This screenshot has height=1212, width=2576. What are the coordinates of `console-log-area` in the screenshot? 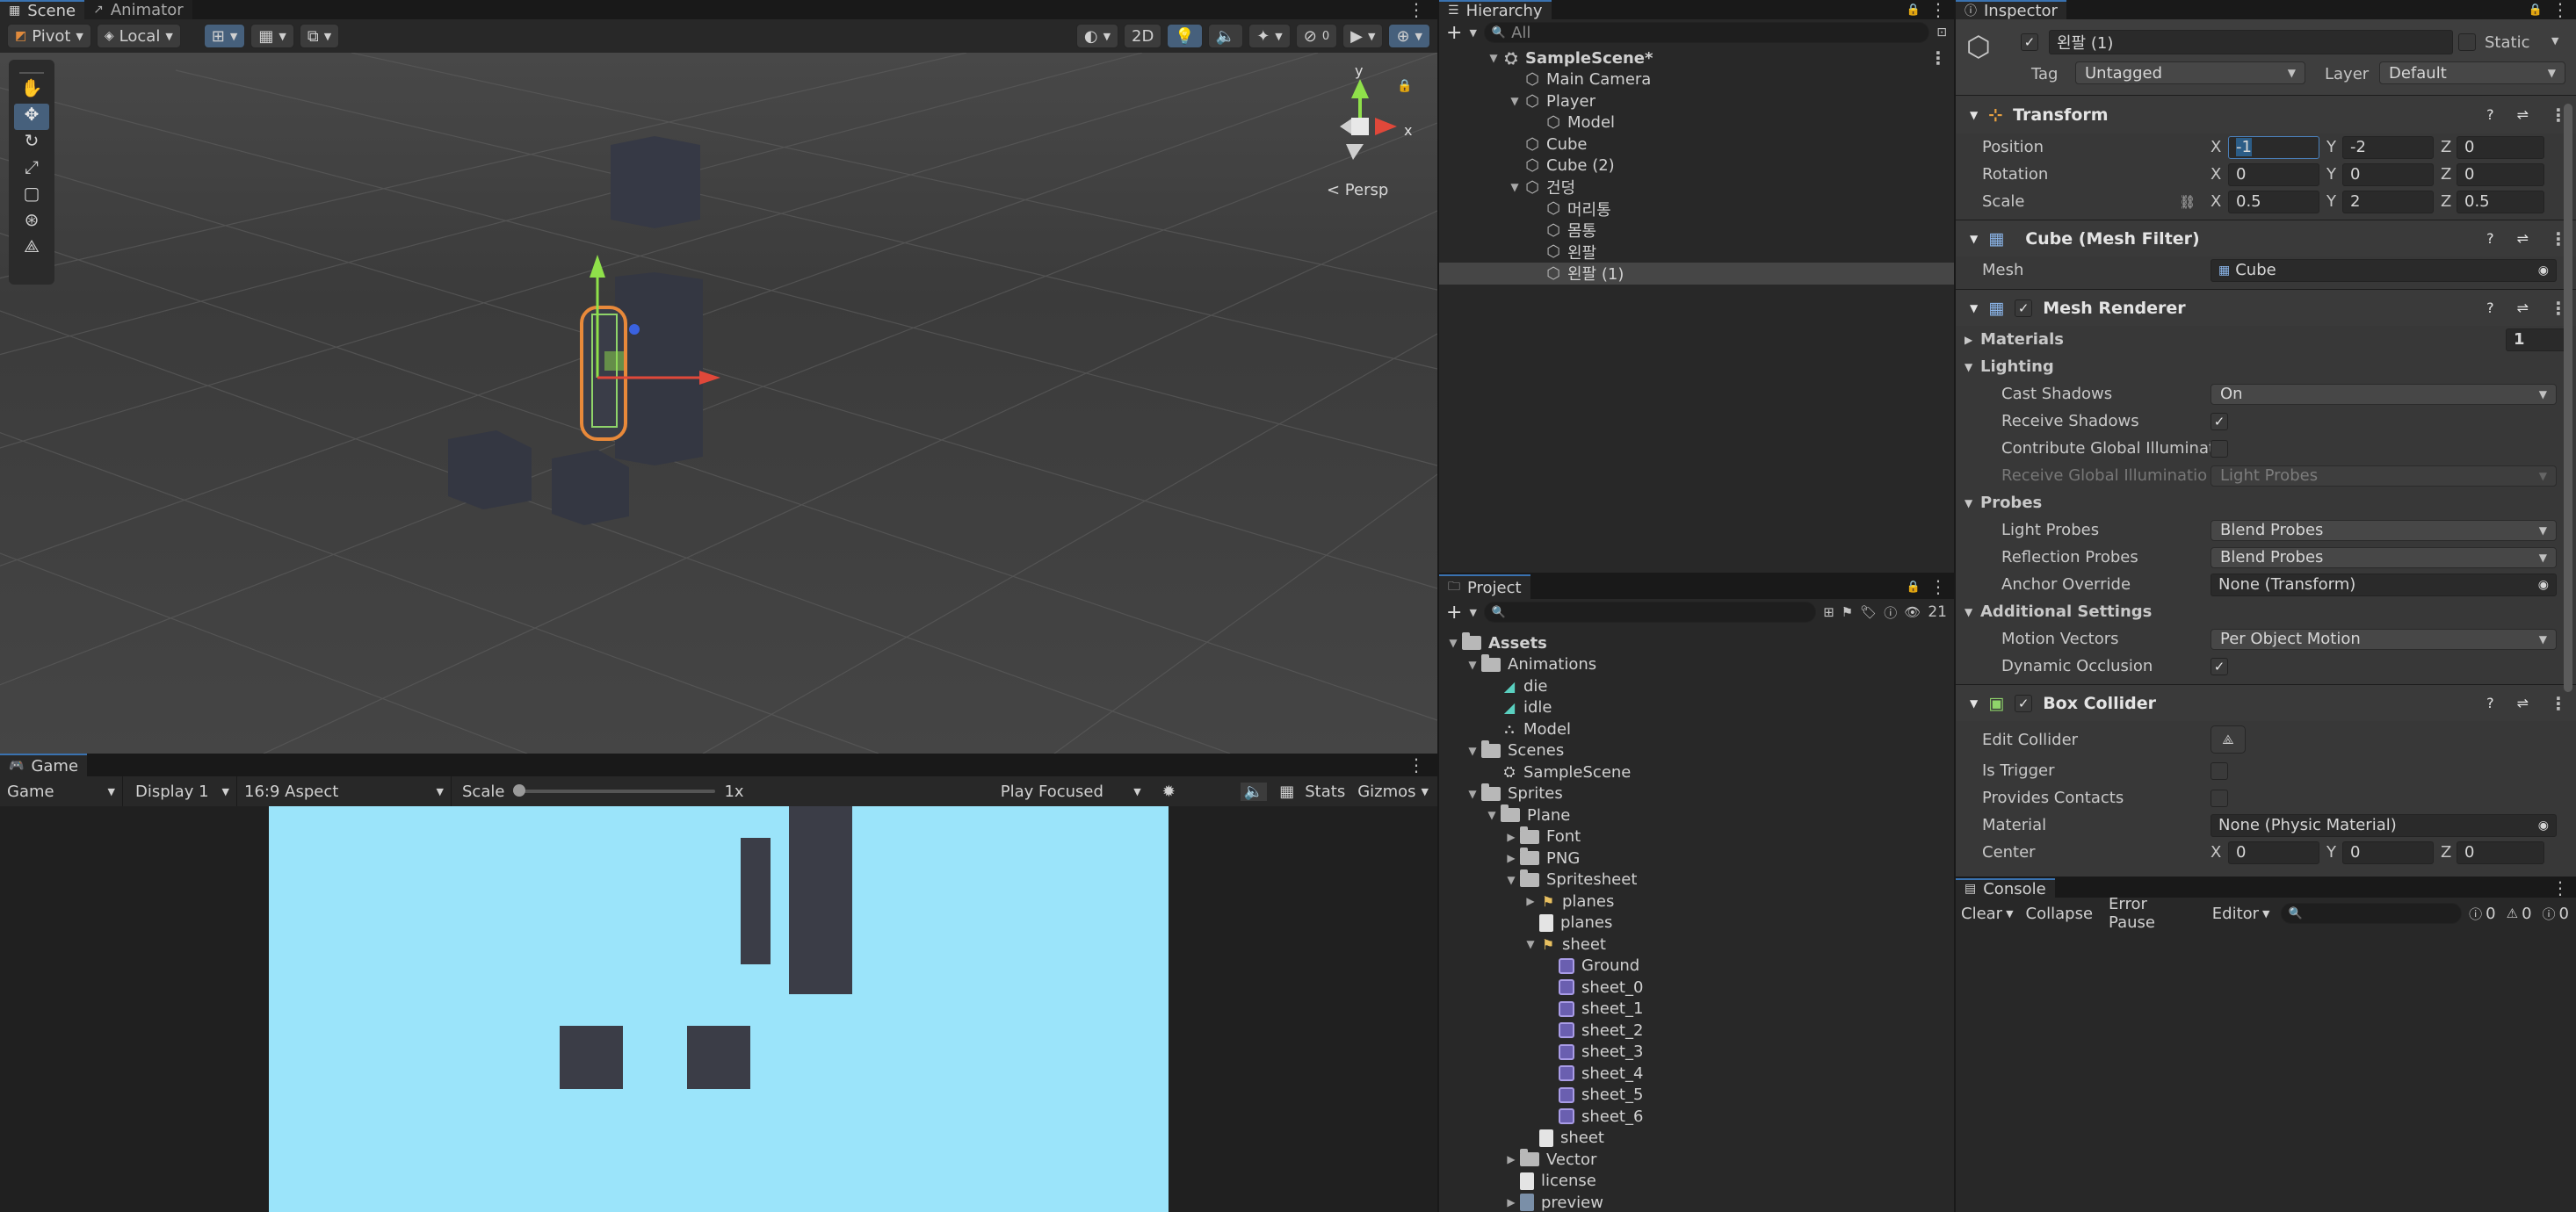 It's located at (2266, 1070).